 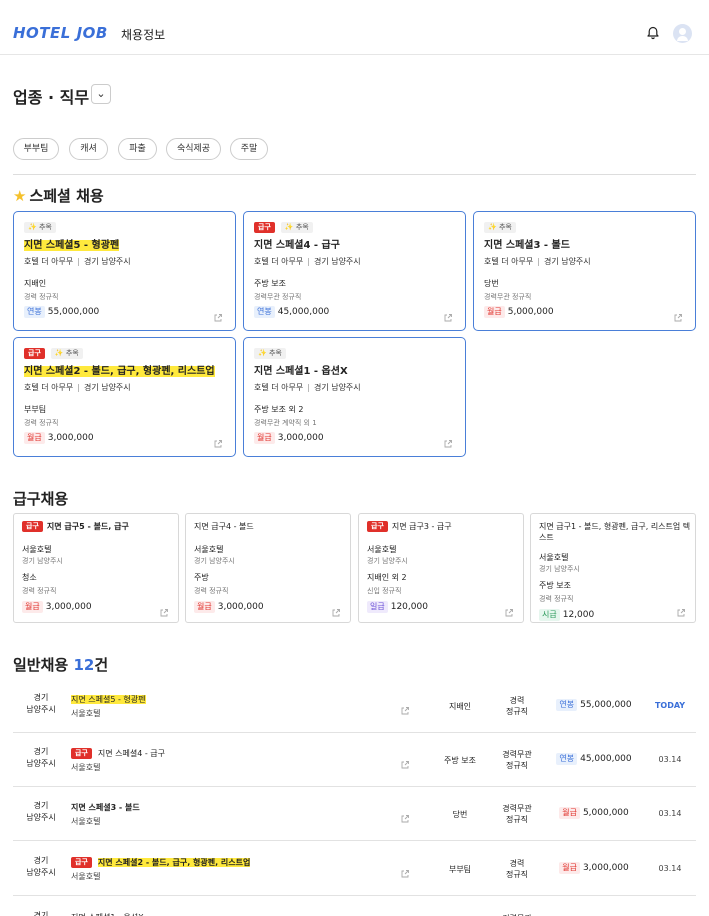 What do you see at coordinates (460, 869) in the screenshot?
I see `job-role: 부부팀` at bounding box center [460, 869].